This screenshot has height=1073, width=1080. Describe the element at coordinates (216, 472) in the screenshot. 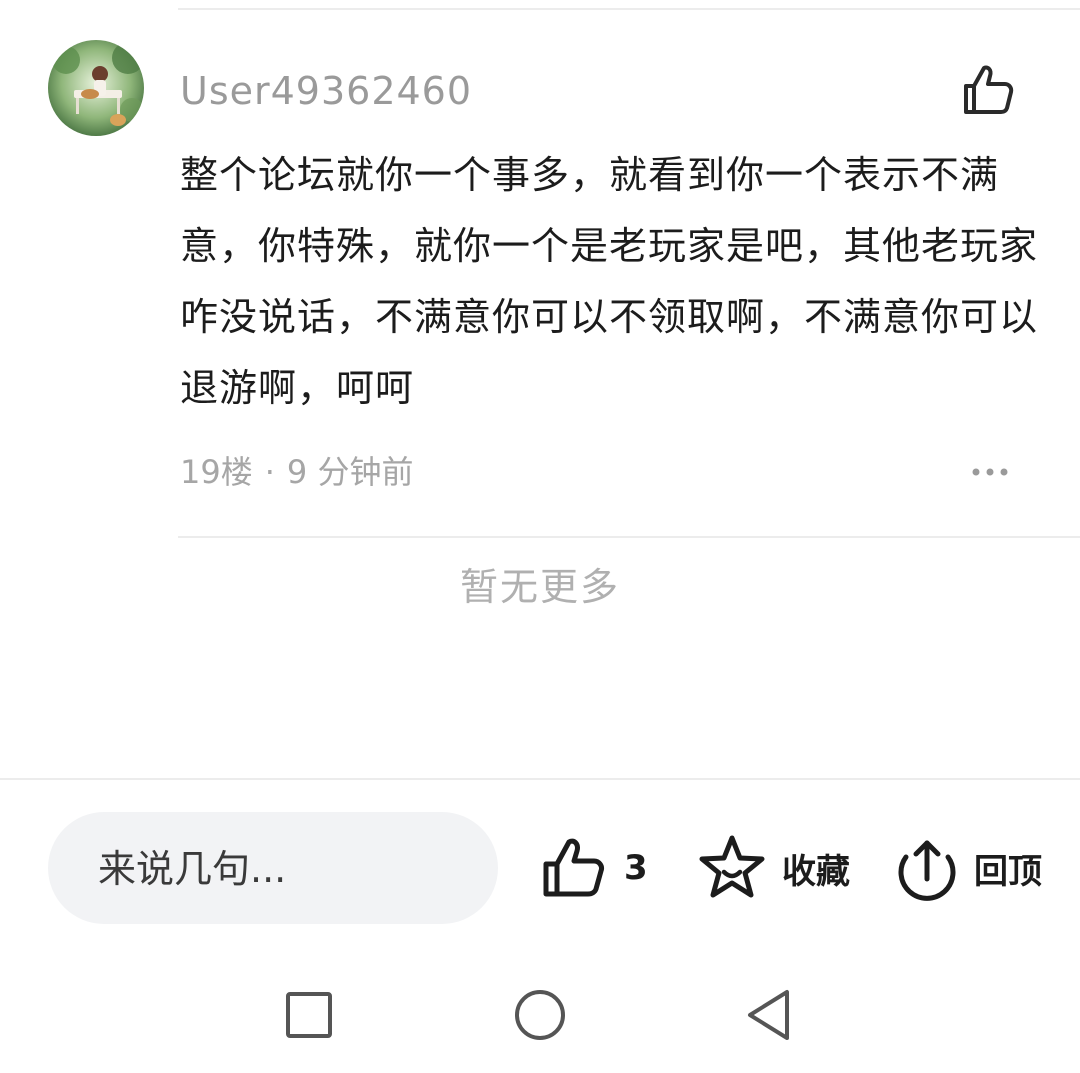

I see `floor-number: 19楼` at that location.